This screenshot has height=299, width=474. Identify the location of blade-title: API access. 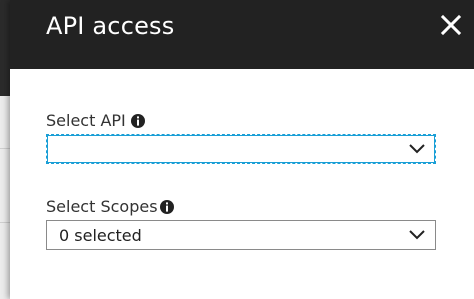
(110, 26).